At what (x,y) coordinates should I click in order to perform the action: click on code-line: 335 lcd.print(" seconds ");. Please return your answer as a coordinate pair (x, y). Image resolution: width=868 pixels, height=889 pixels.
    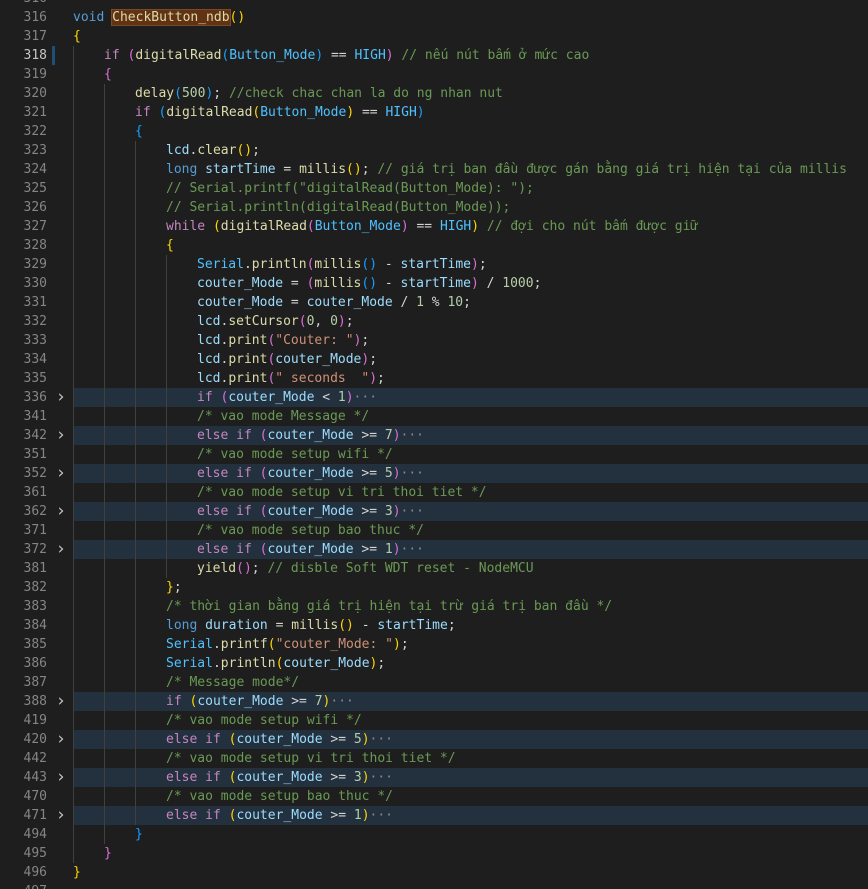
    Looking at the image, I should click on (434, 378).